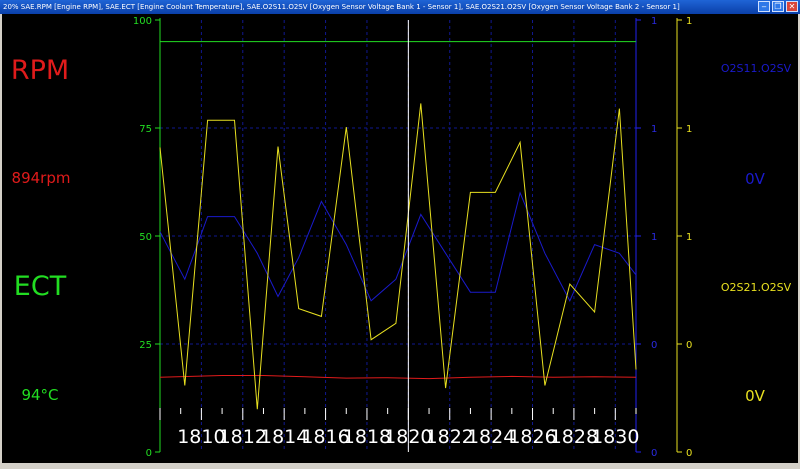 The height and width of the screenshot is (469, 800). I want to click on left-axis-tick-label: 100, so click(142, 21).